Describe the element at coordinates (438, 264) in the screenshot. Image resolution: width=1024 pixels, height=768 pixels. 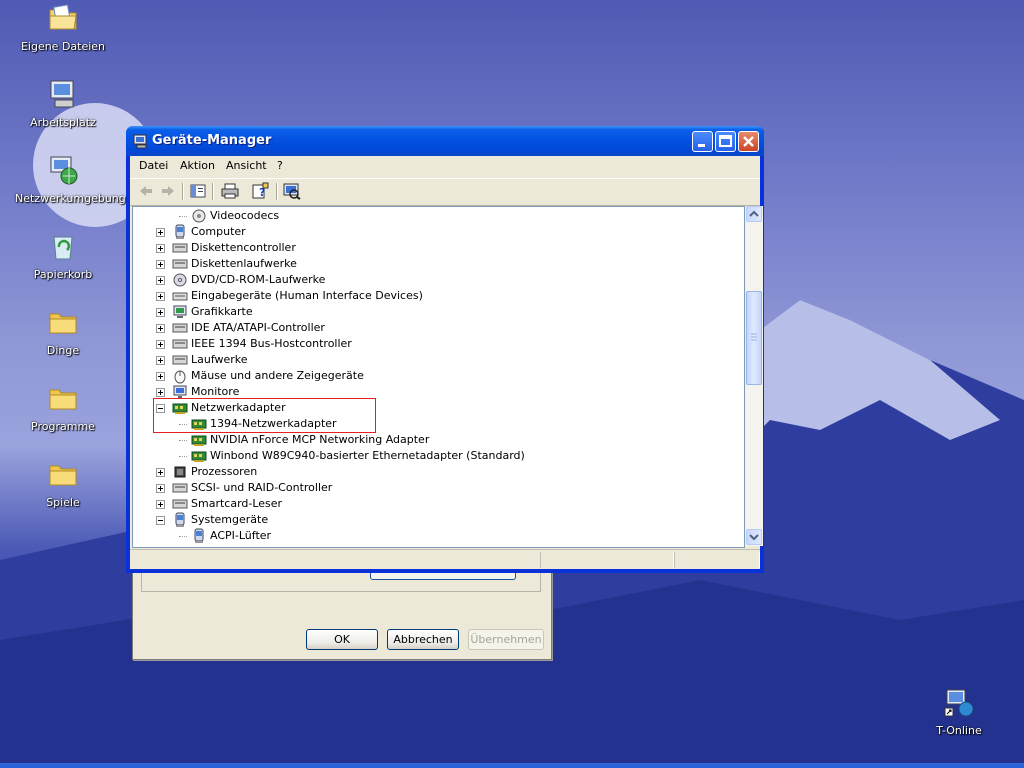
I see `tree-item: Diskettenlaufwerke` at that location.